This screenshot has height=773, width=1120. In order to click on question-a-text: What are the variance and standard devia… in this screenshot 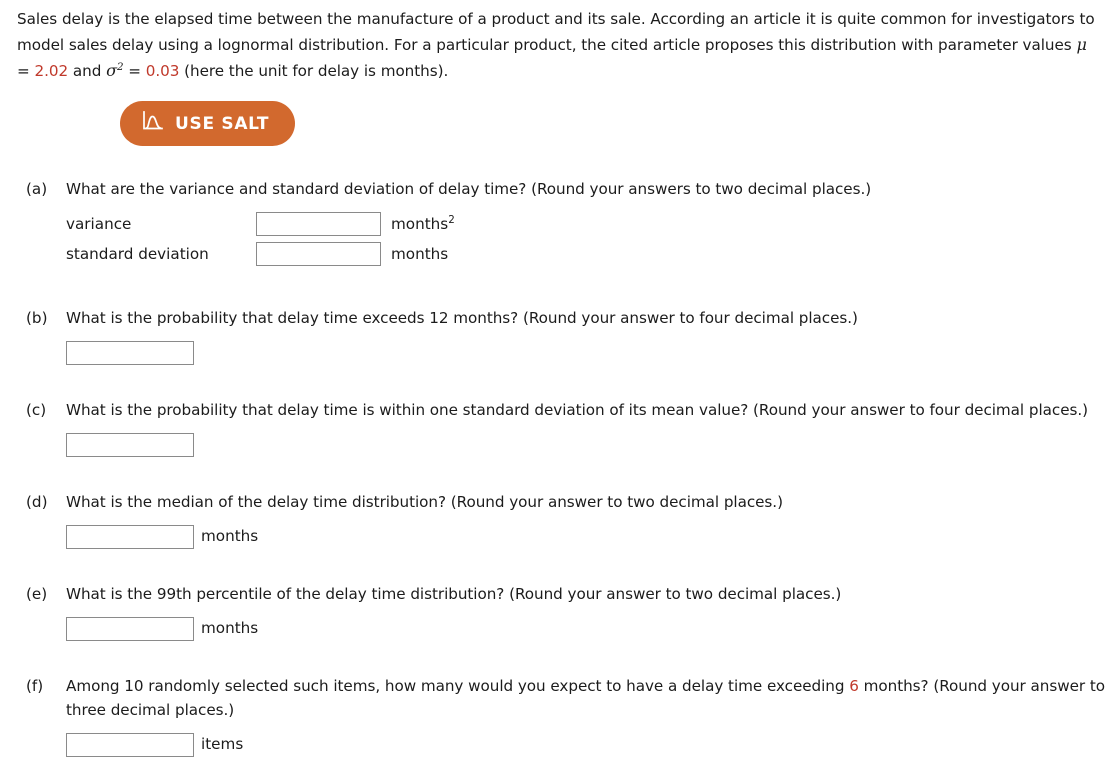, I will do `click(469, 189)`.